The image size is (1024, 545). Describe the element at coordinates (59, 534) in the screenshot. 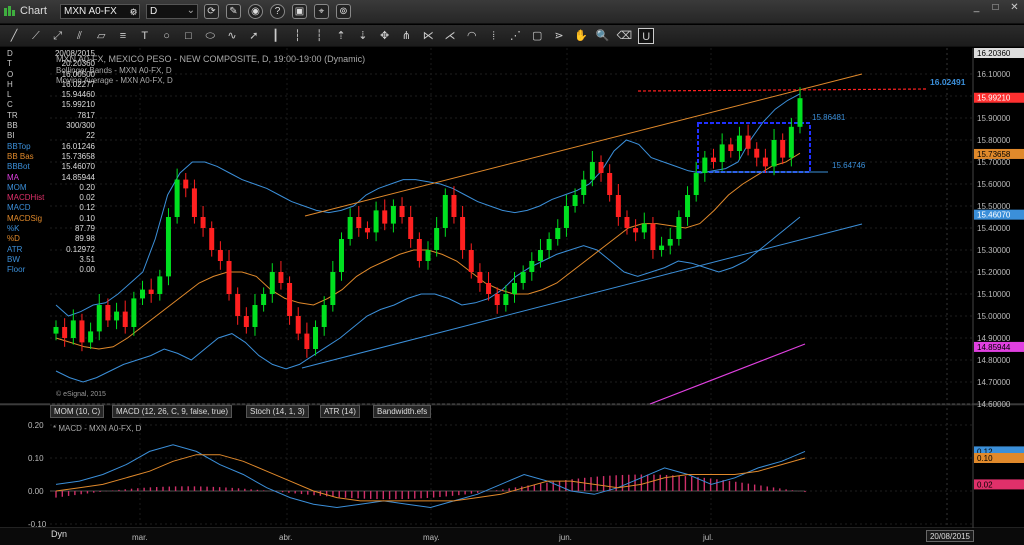

I see `dynamic-label: Dyn` at that location.